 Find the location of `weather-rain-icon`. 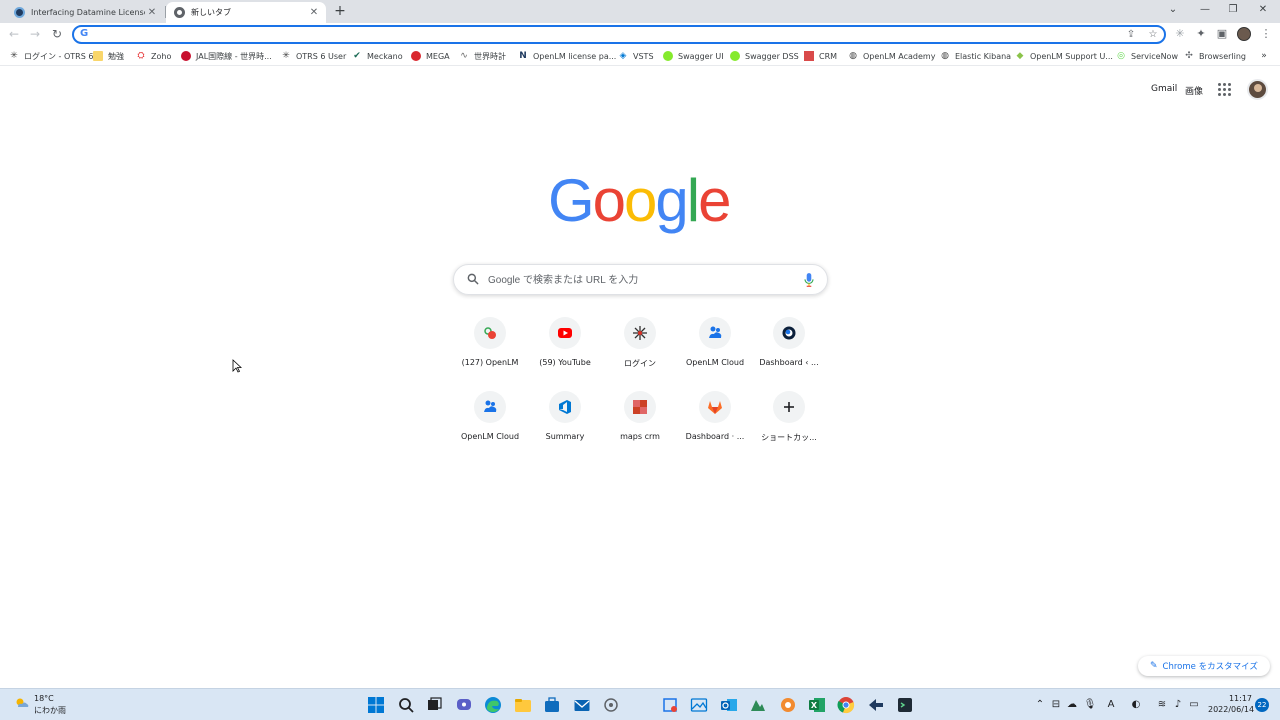

weather-rain-icon is located at coordinates (22, 704).